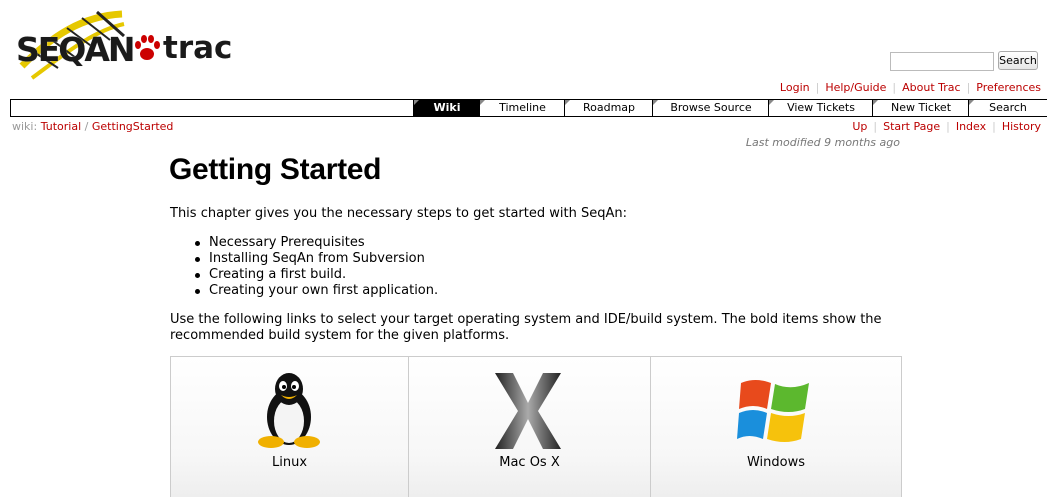  Describe the element at coordinates (942, 61) in the screenshot. I see `search-input` at that location.